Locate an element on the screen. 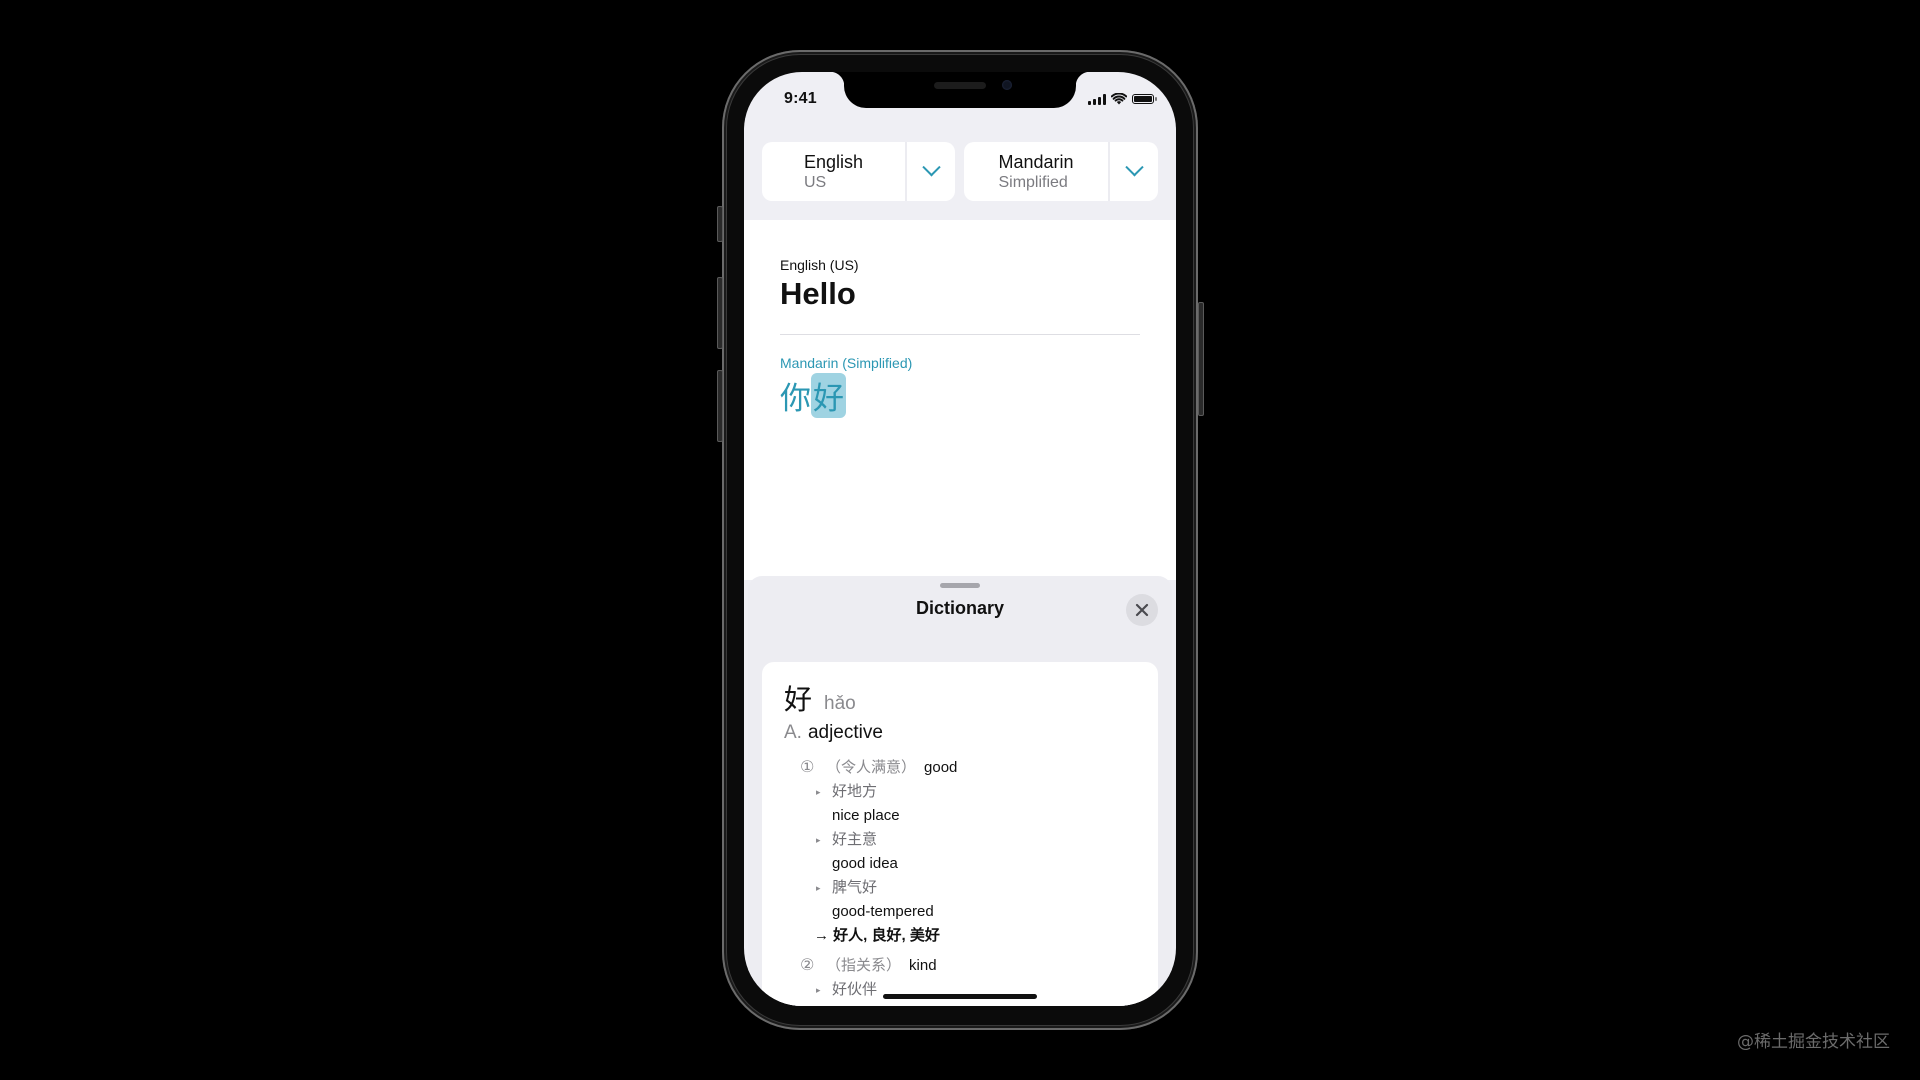 This screenshot has width=1920, height=1080. sense-gloss: （指关系） is located at coordinates (864, 965).